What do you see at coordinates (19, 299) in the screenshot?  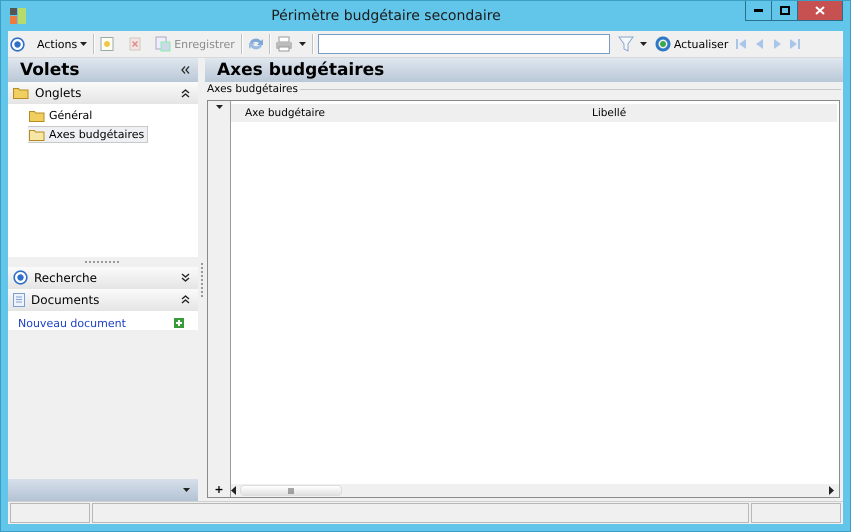 I see `document-icon` at bounding box center [19, 299].